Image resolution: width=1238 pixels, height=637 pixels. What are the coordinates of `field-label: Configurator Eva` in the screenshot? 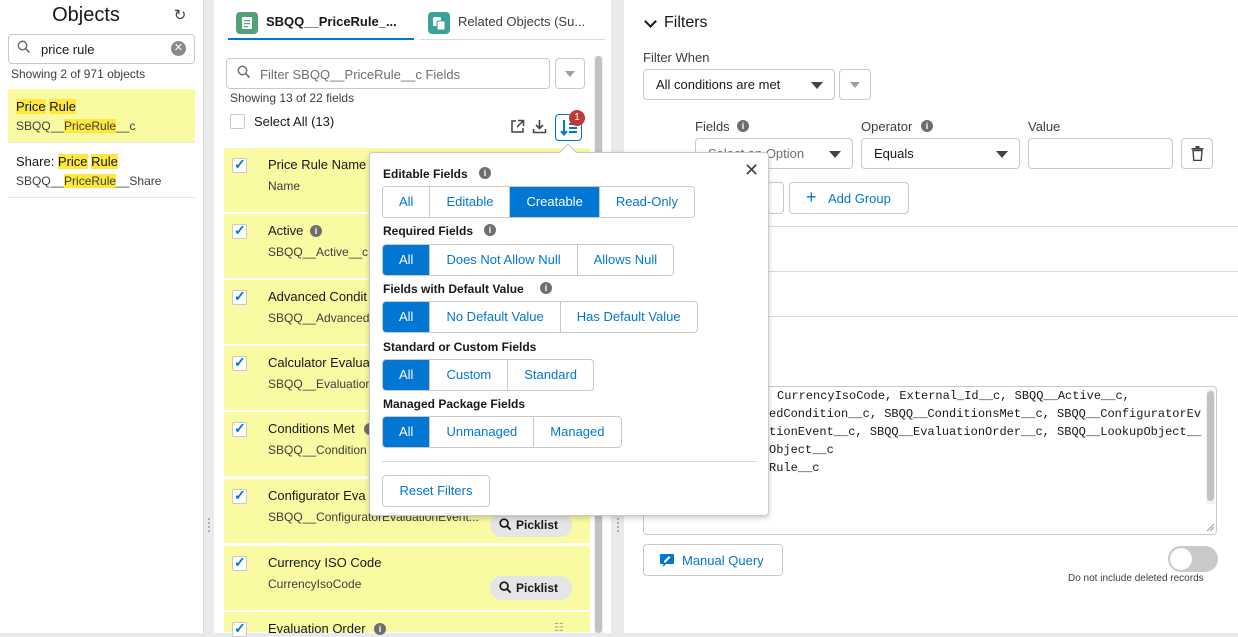 It's located at (317, 495).